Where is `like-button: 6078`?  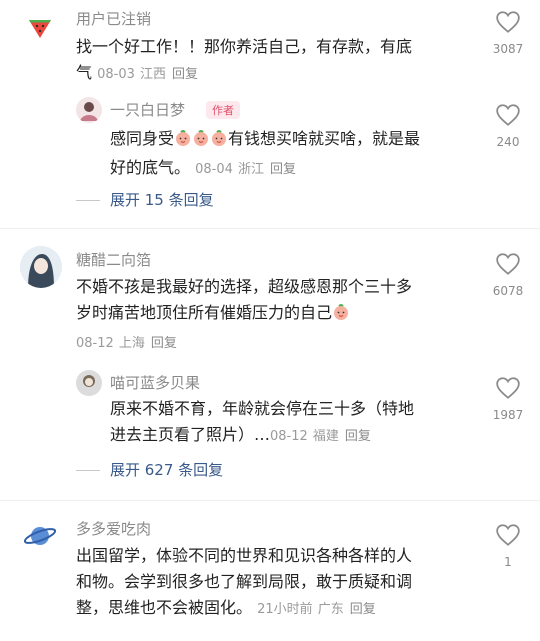
like-button: 6078 is located at coordinates (508, 275).